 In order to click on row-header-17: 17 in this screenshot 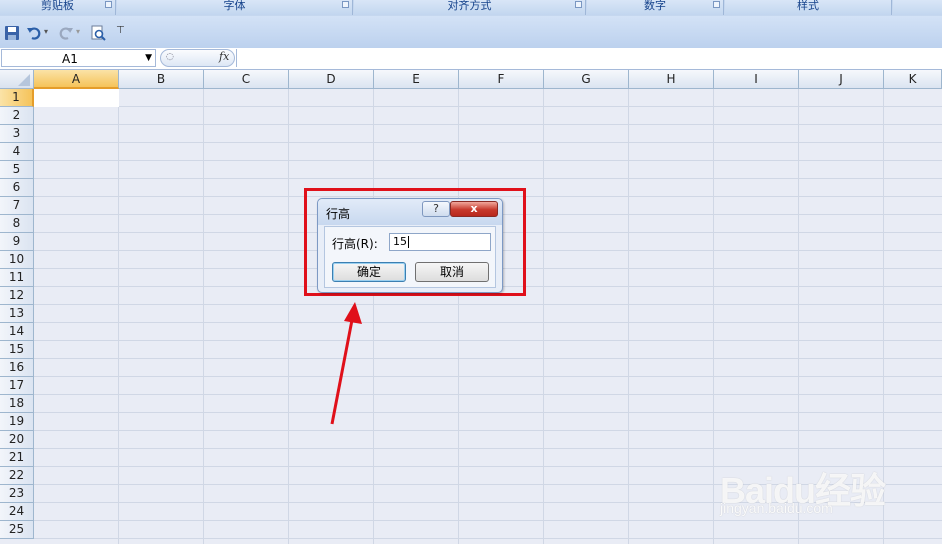, I will do `click(17, 386)`.